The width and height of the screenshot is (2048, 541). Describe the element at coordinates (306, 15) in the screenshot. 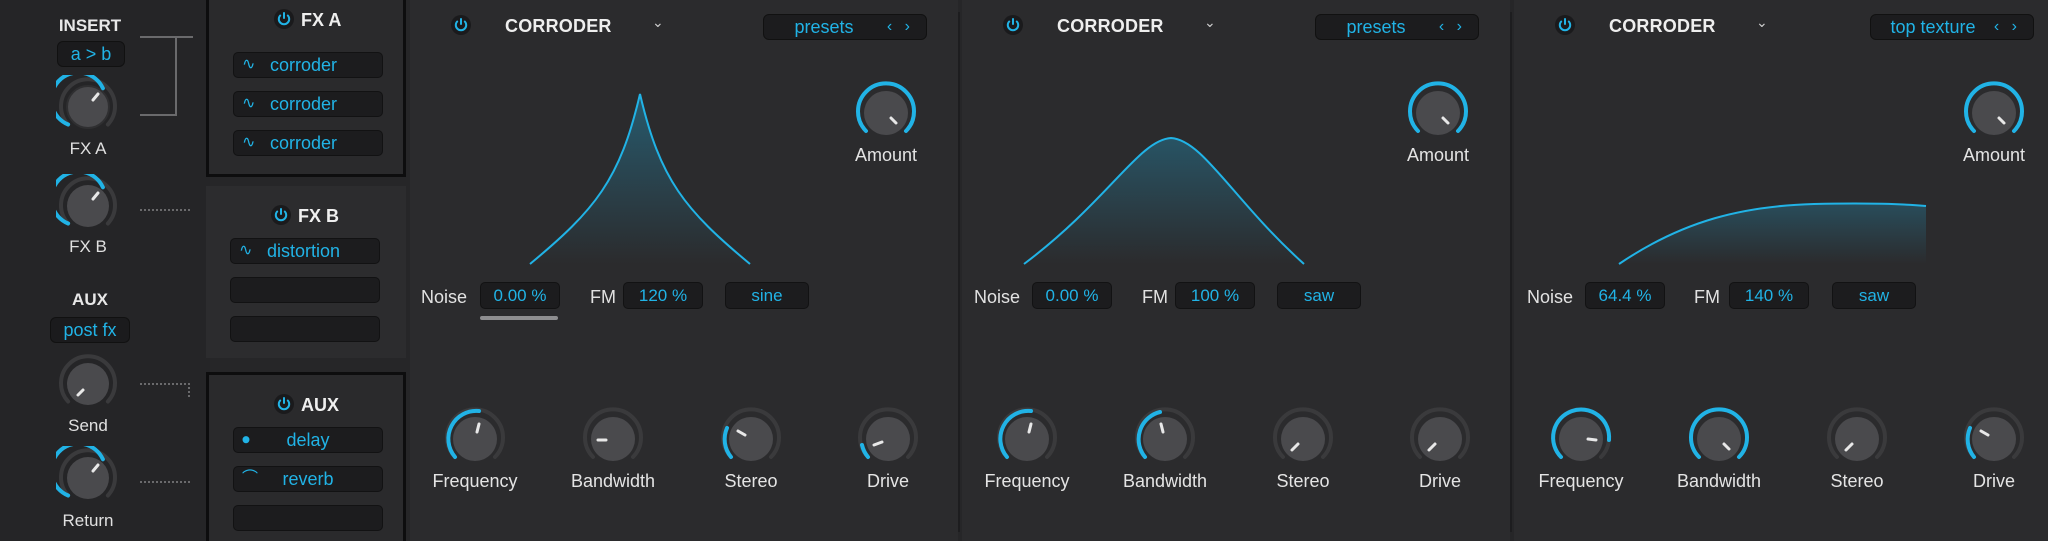

I see `fx-a-slot-header: FX A` at that location.